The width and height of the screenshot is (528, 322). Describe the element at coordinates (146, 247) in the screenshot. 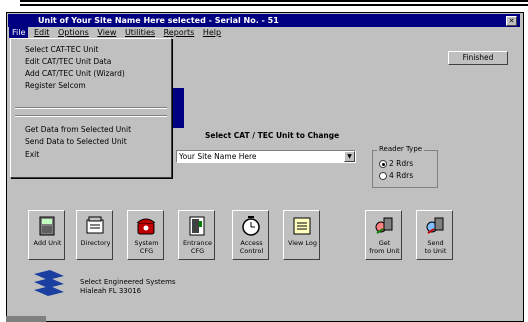

I see `system-cfg-label: System CFG` at that location.